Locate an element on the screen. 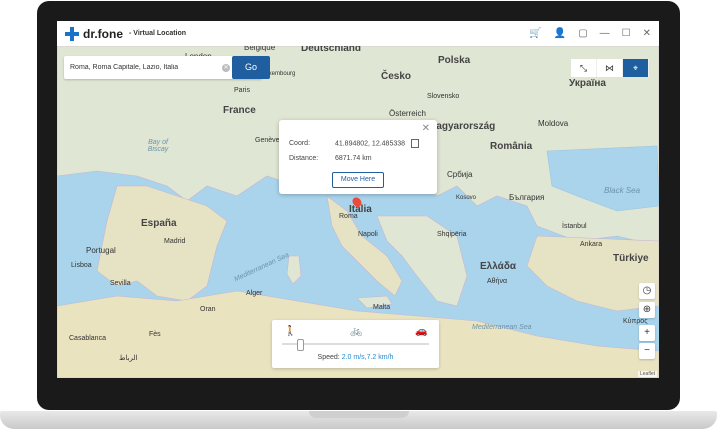  location-search-input is located at coordinates (145, 67).